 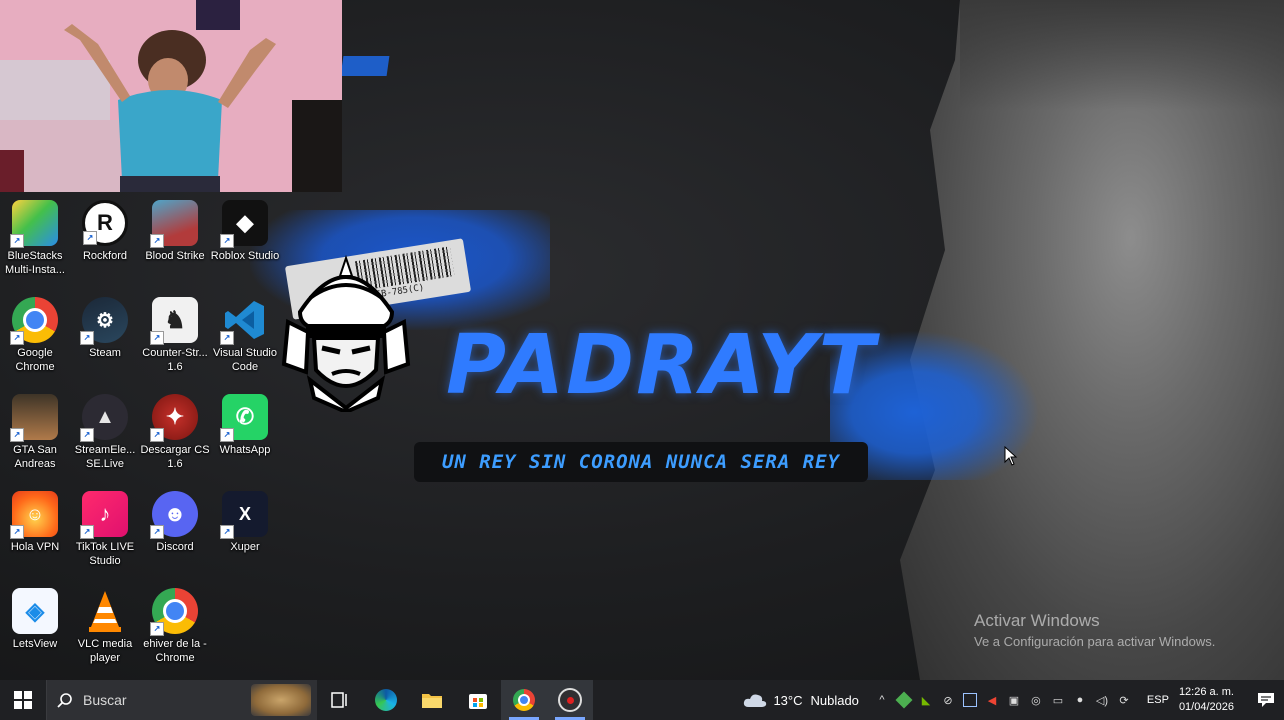 I want to click on taskbar-app-obs, so click(x=570, y=700).